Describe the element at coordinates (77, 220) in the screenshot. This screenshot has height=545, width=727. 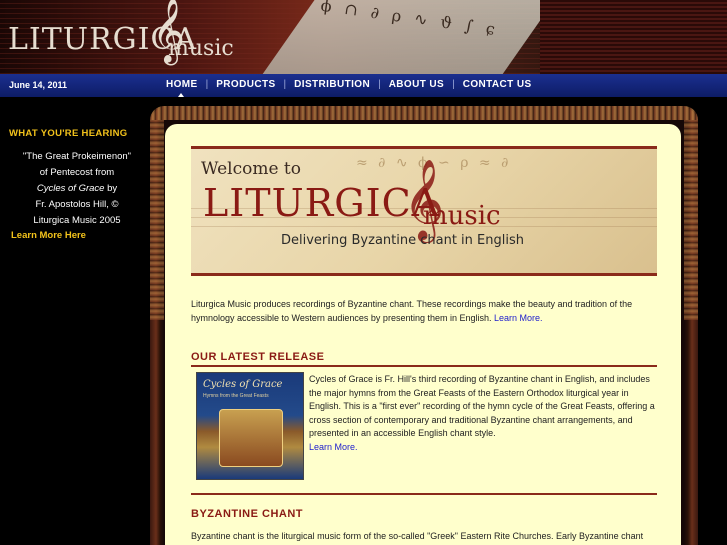
I see `copyright-line: Liturgica Music 2005` at that location.